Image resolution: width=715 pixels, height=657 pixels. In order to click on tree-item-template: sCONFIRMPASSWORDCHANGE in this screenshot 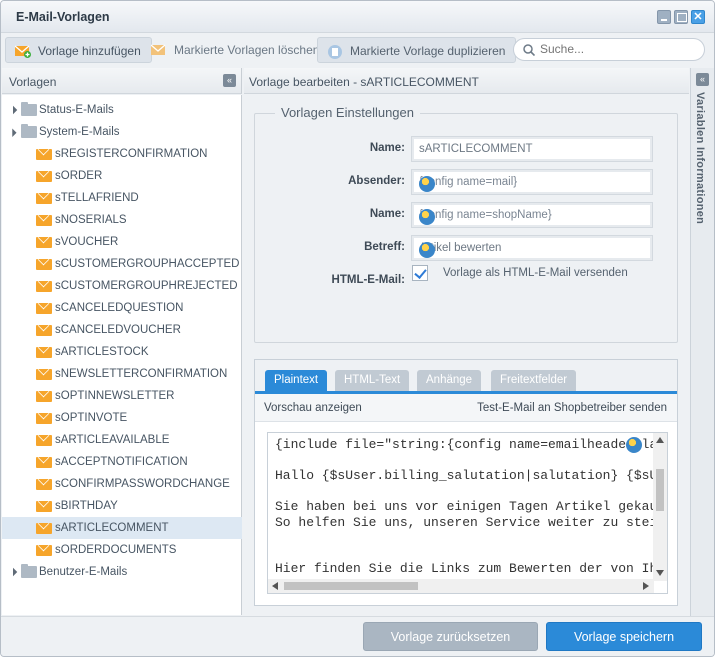, I will do `click(122, 484)`.